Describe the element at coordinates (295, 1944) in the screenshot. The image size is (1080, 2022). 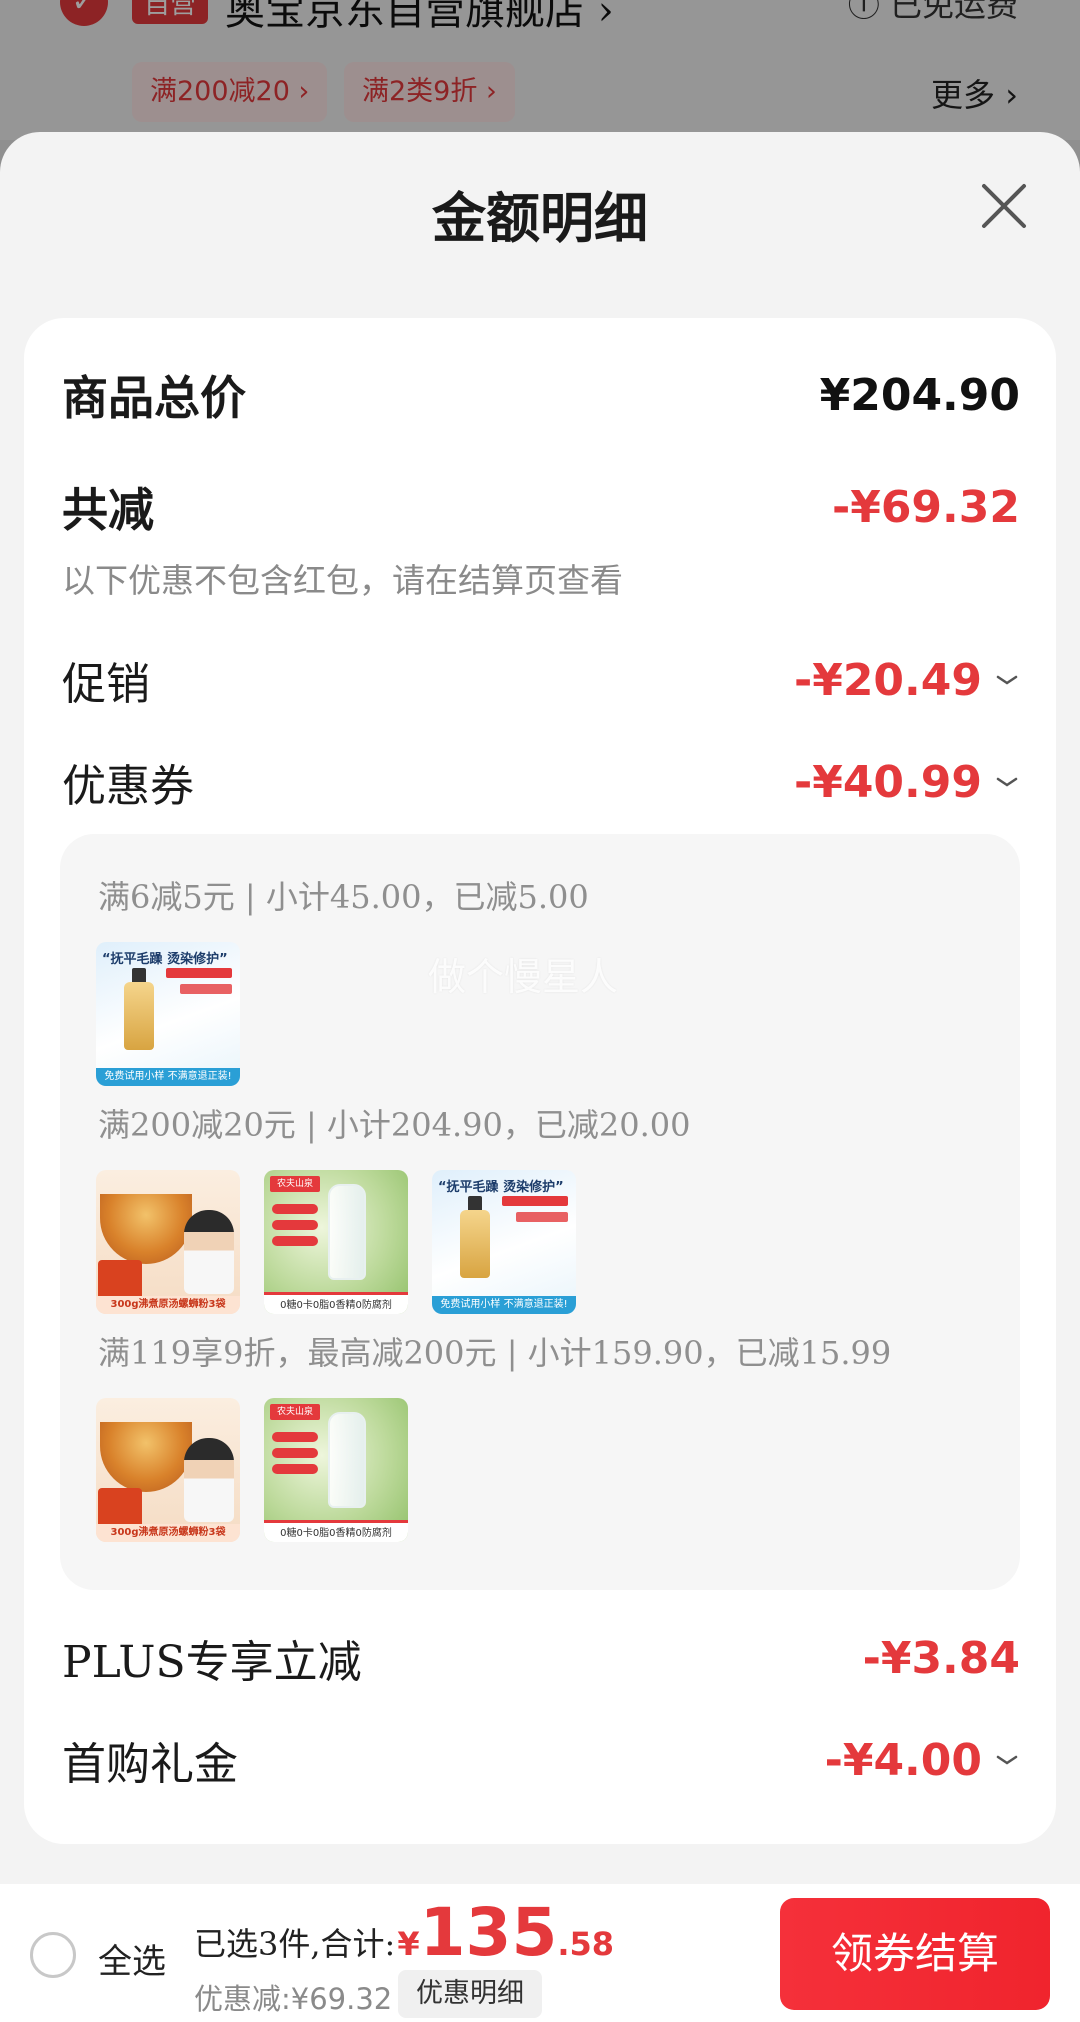
I see `summary-prefix: 已选3件,合计:` at that location.